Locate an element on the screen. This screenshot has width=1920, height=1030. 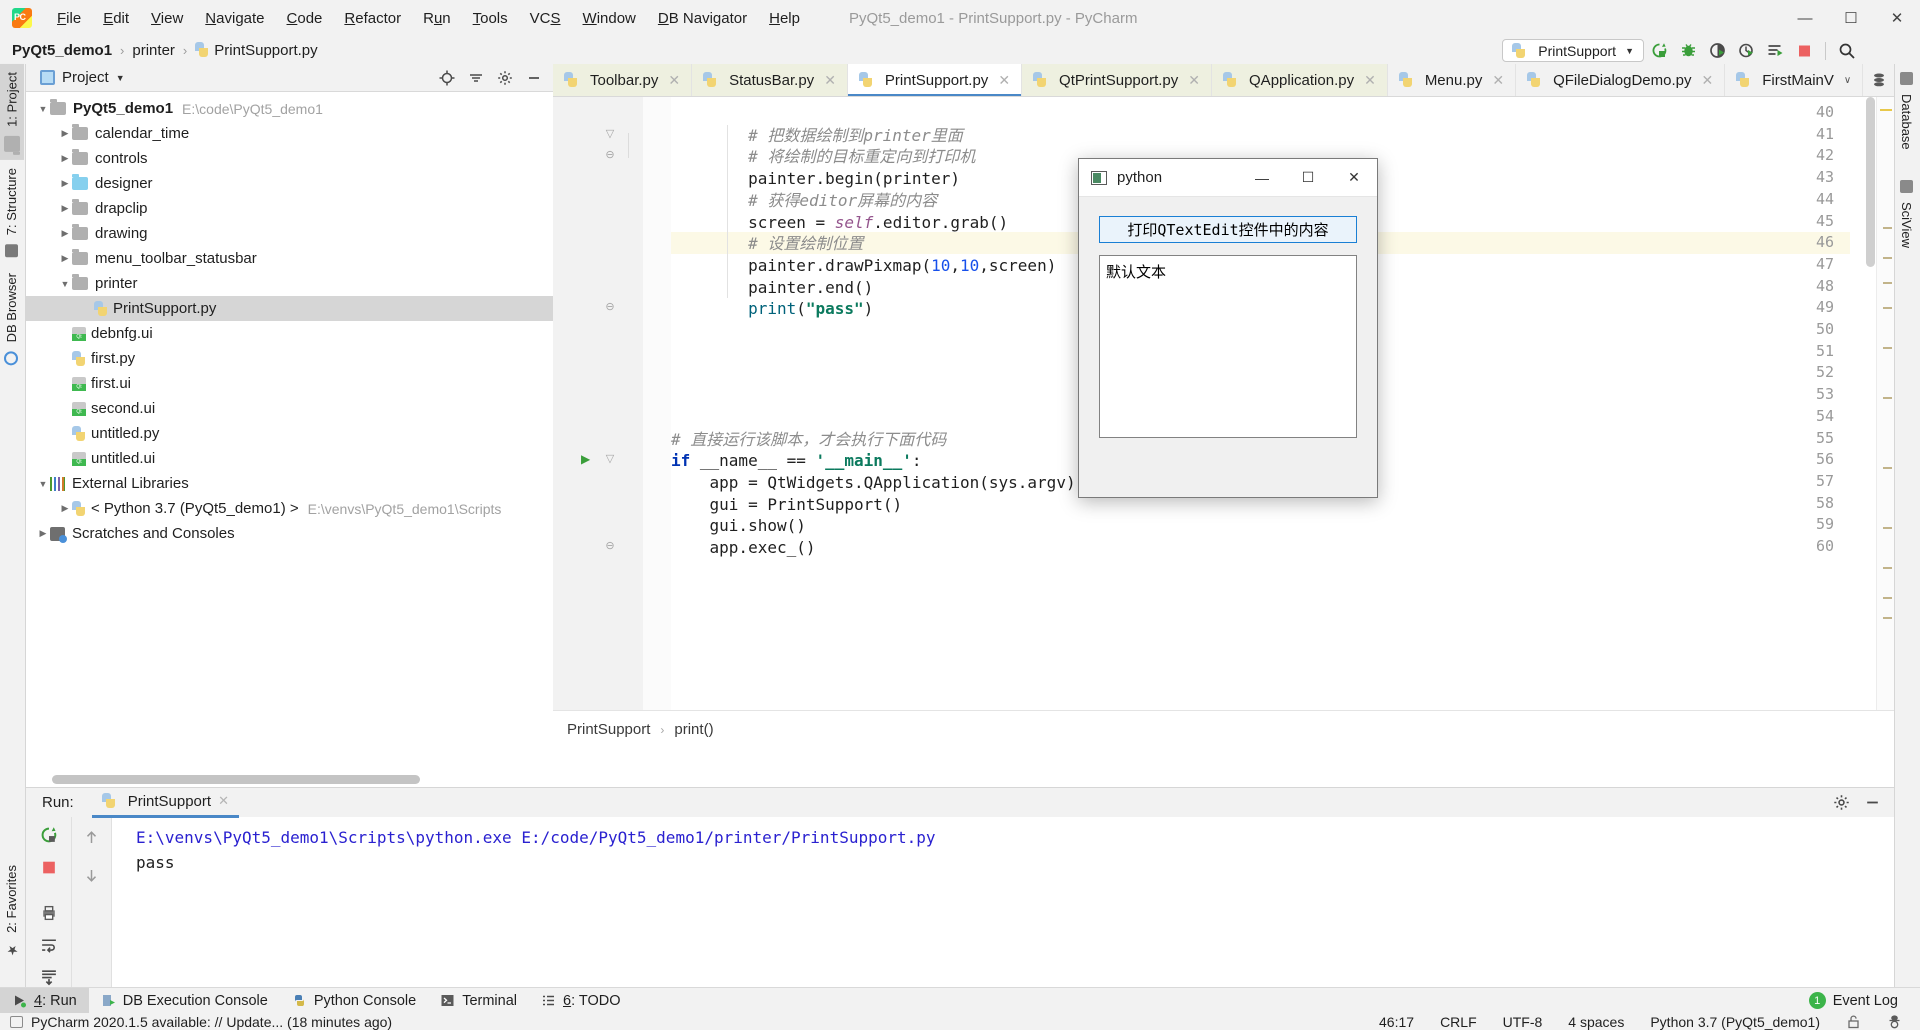
editor-tab-firstmainv: FirstMainV ∨ is located at coordinates (1794, 80).